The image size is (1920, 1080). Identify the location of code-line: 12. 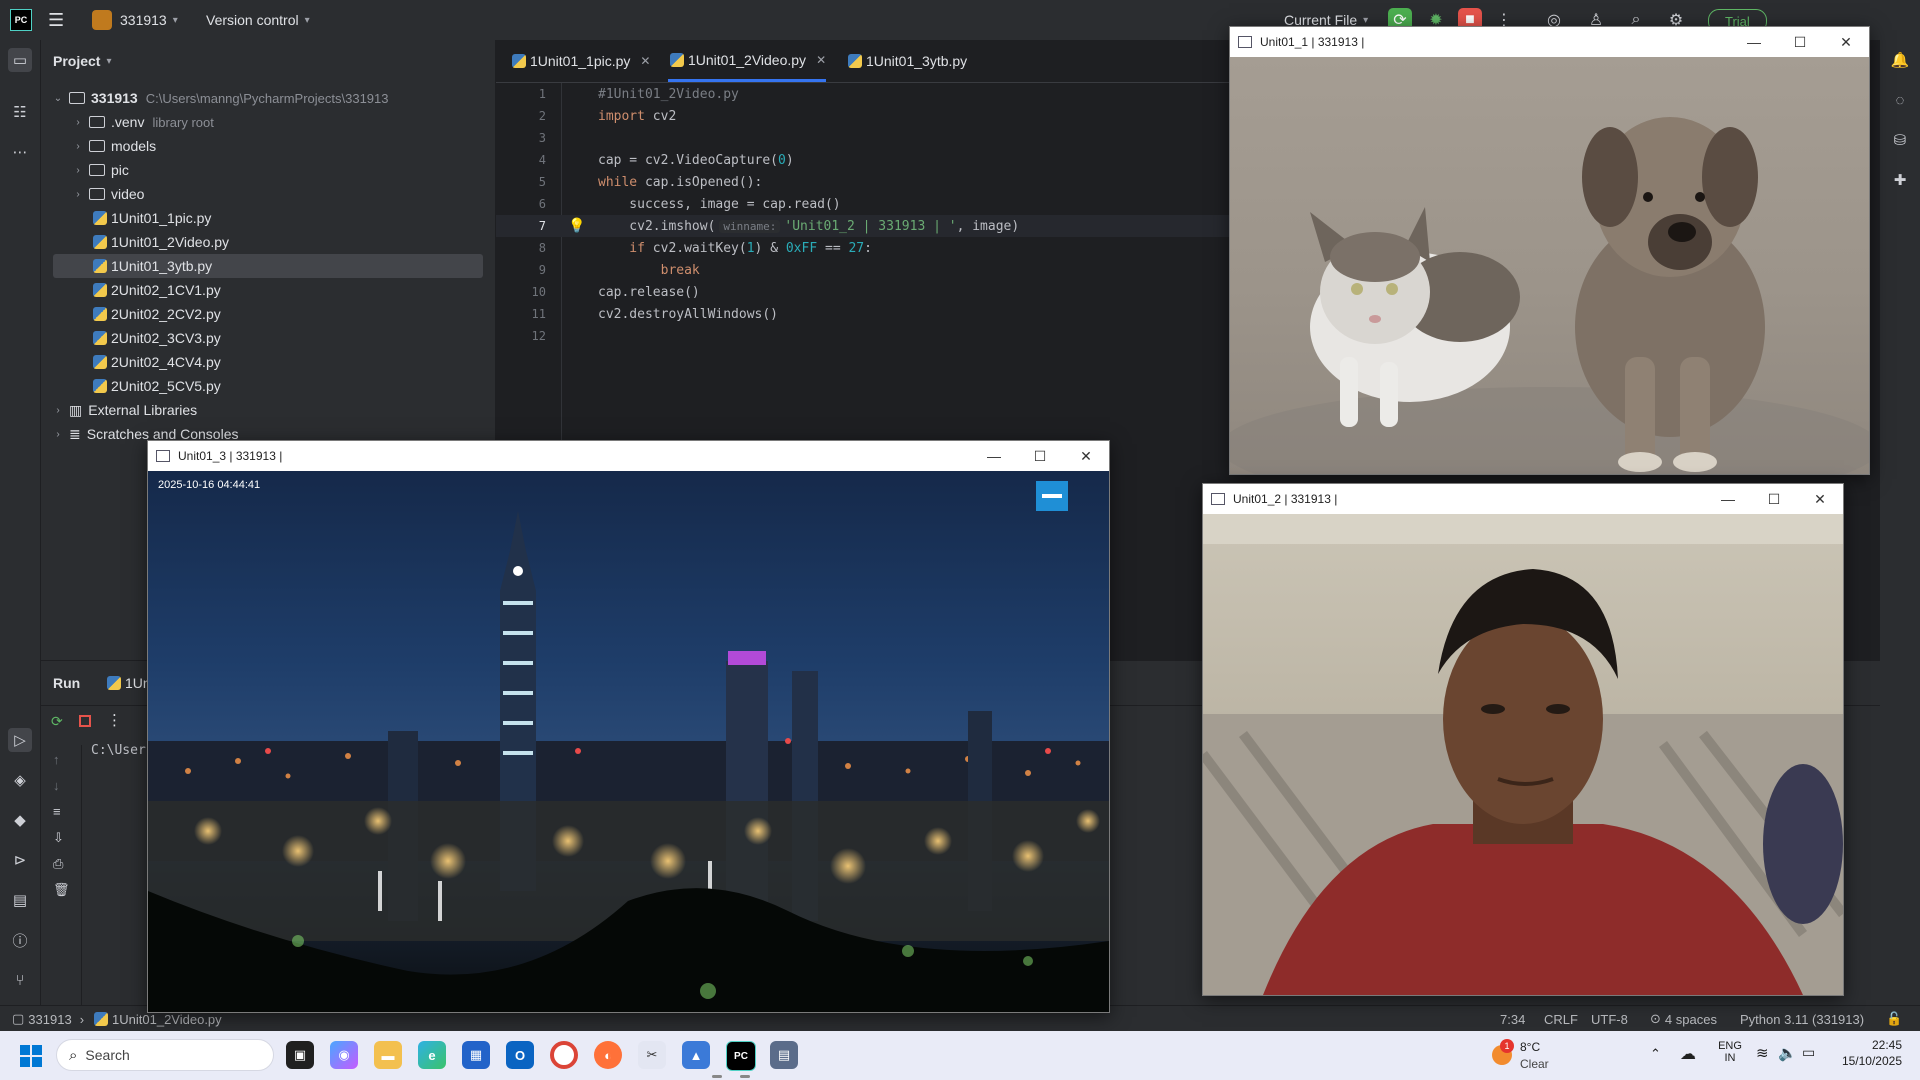
(863, 336).